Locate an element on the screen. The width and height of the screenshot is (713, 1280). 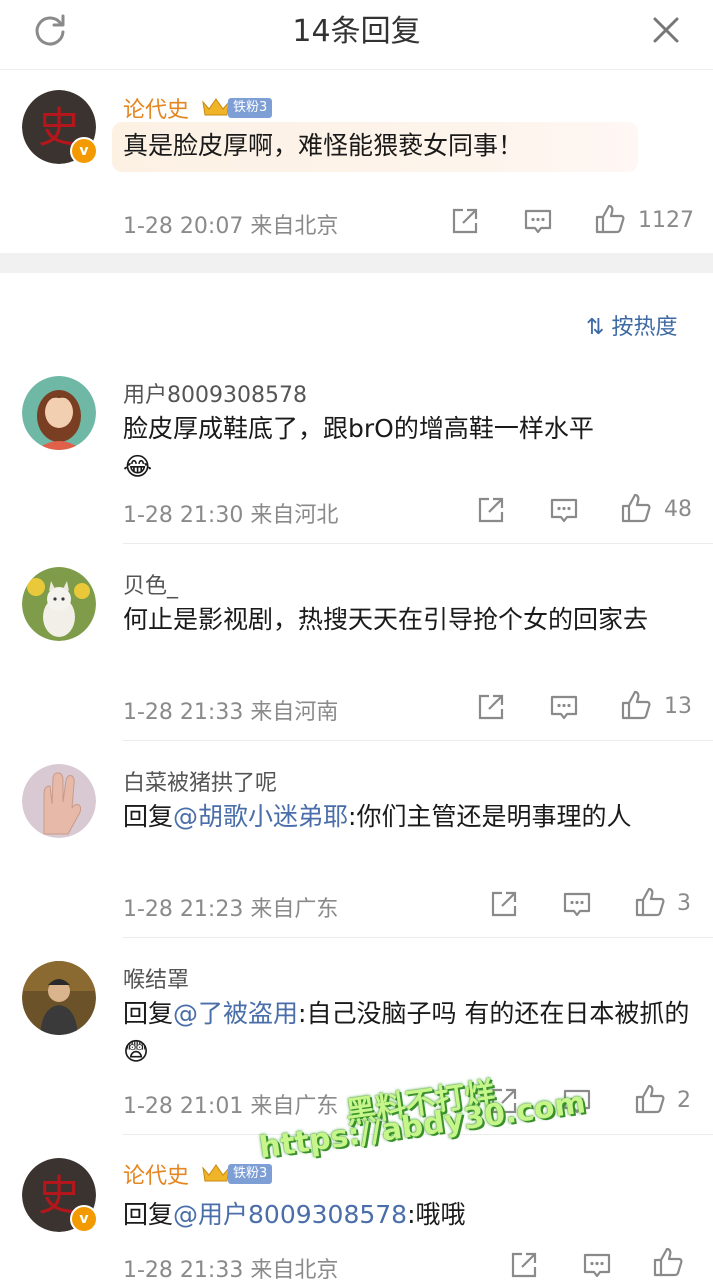
laughing-emoji-icon: 😂 is located at coordinates (138, 466).